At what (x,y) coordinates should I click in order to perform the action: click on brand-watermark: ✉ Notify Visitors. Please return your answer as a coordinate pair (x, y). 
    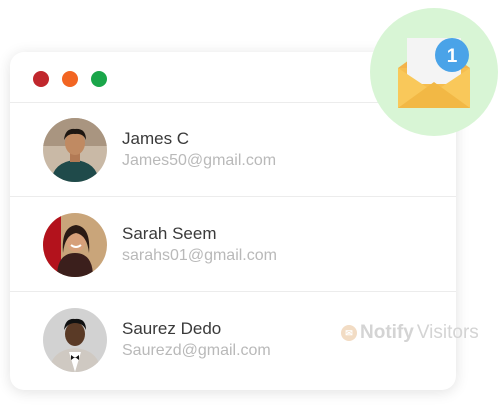
    Looking at the image, I should click on (410, 333).